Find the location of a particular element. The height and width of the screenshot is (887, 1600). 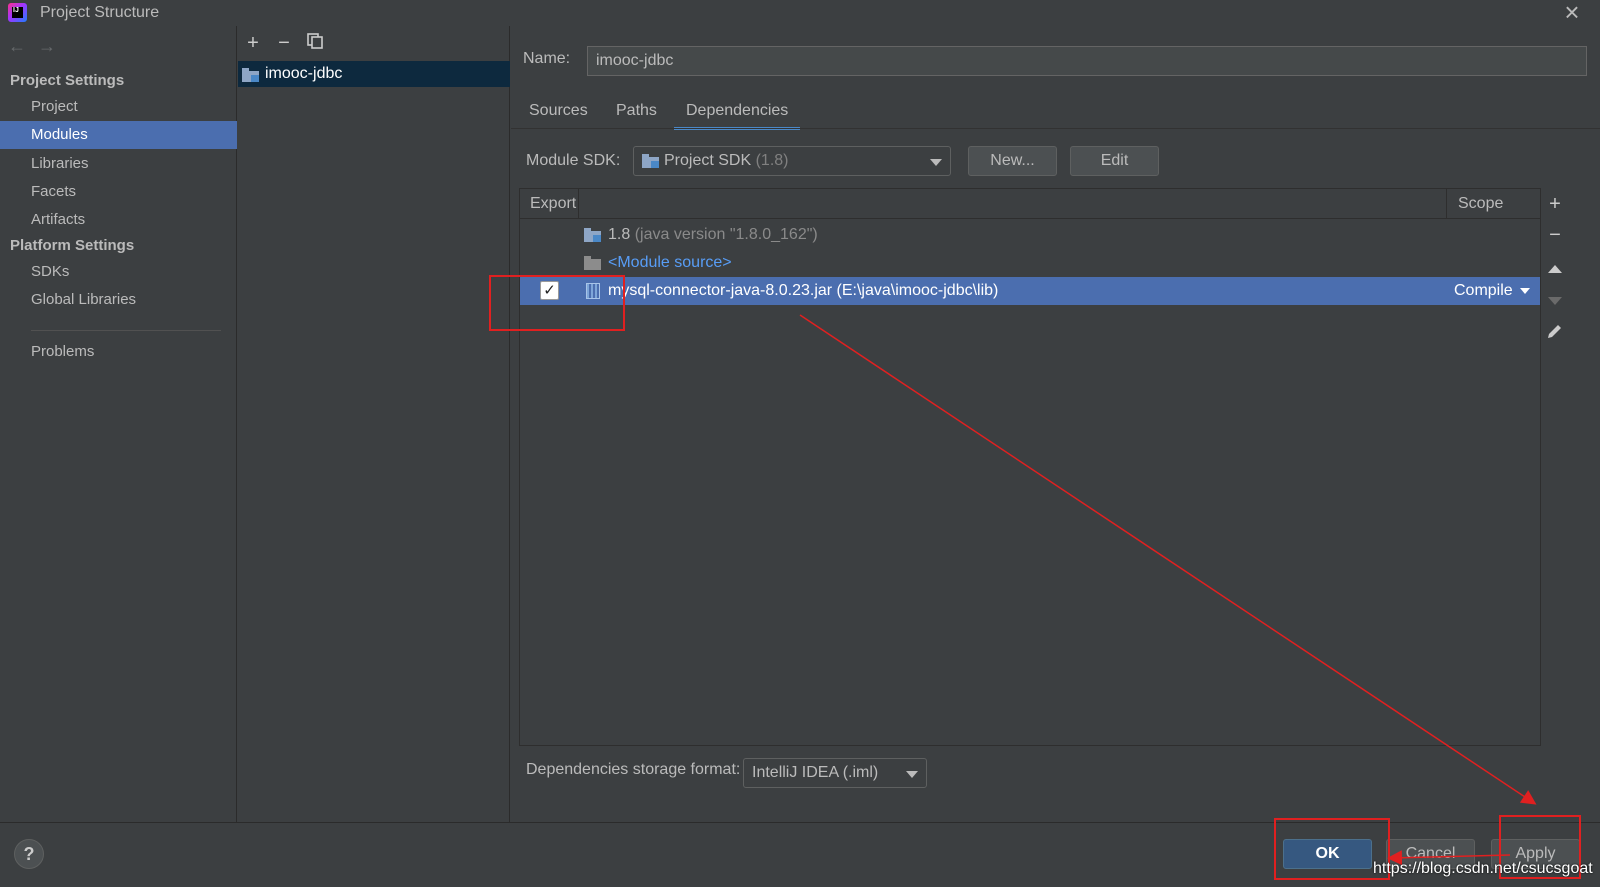

module-item-label: imooc-jdbc is located at coordinates (304, 73).